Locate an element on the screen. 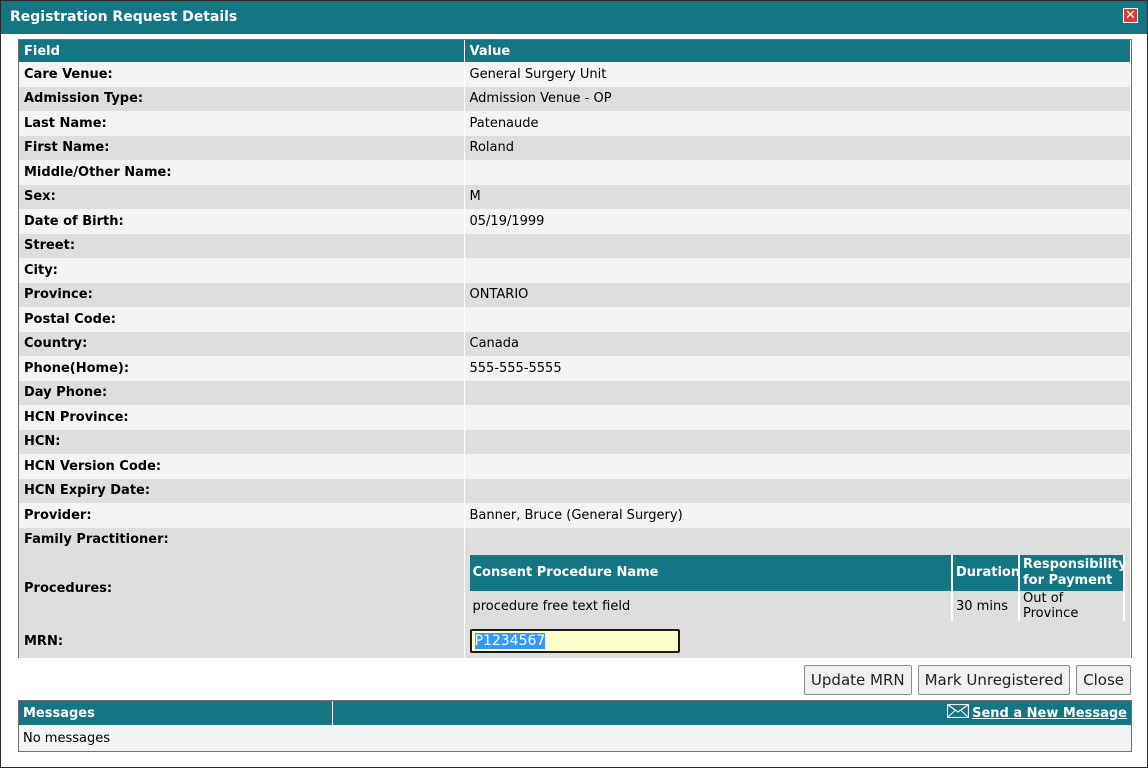  mrn-input-value: P1234567 is located at coordinates (510, 641).